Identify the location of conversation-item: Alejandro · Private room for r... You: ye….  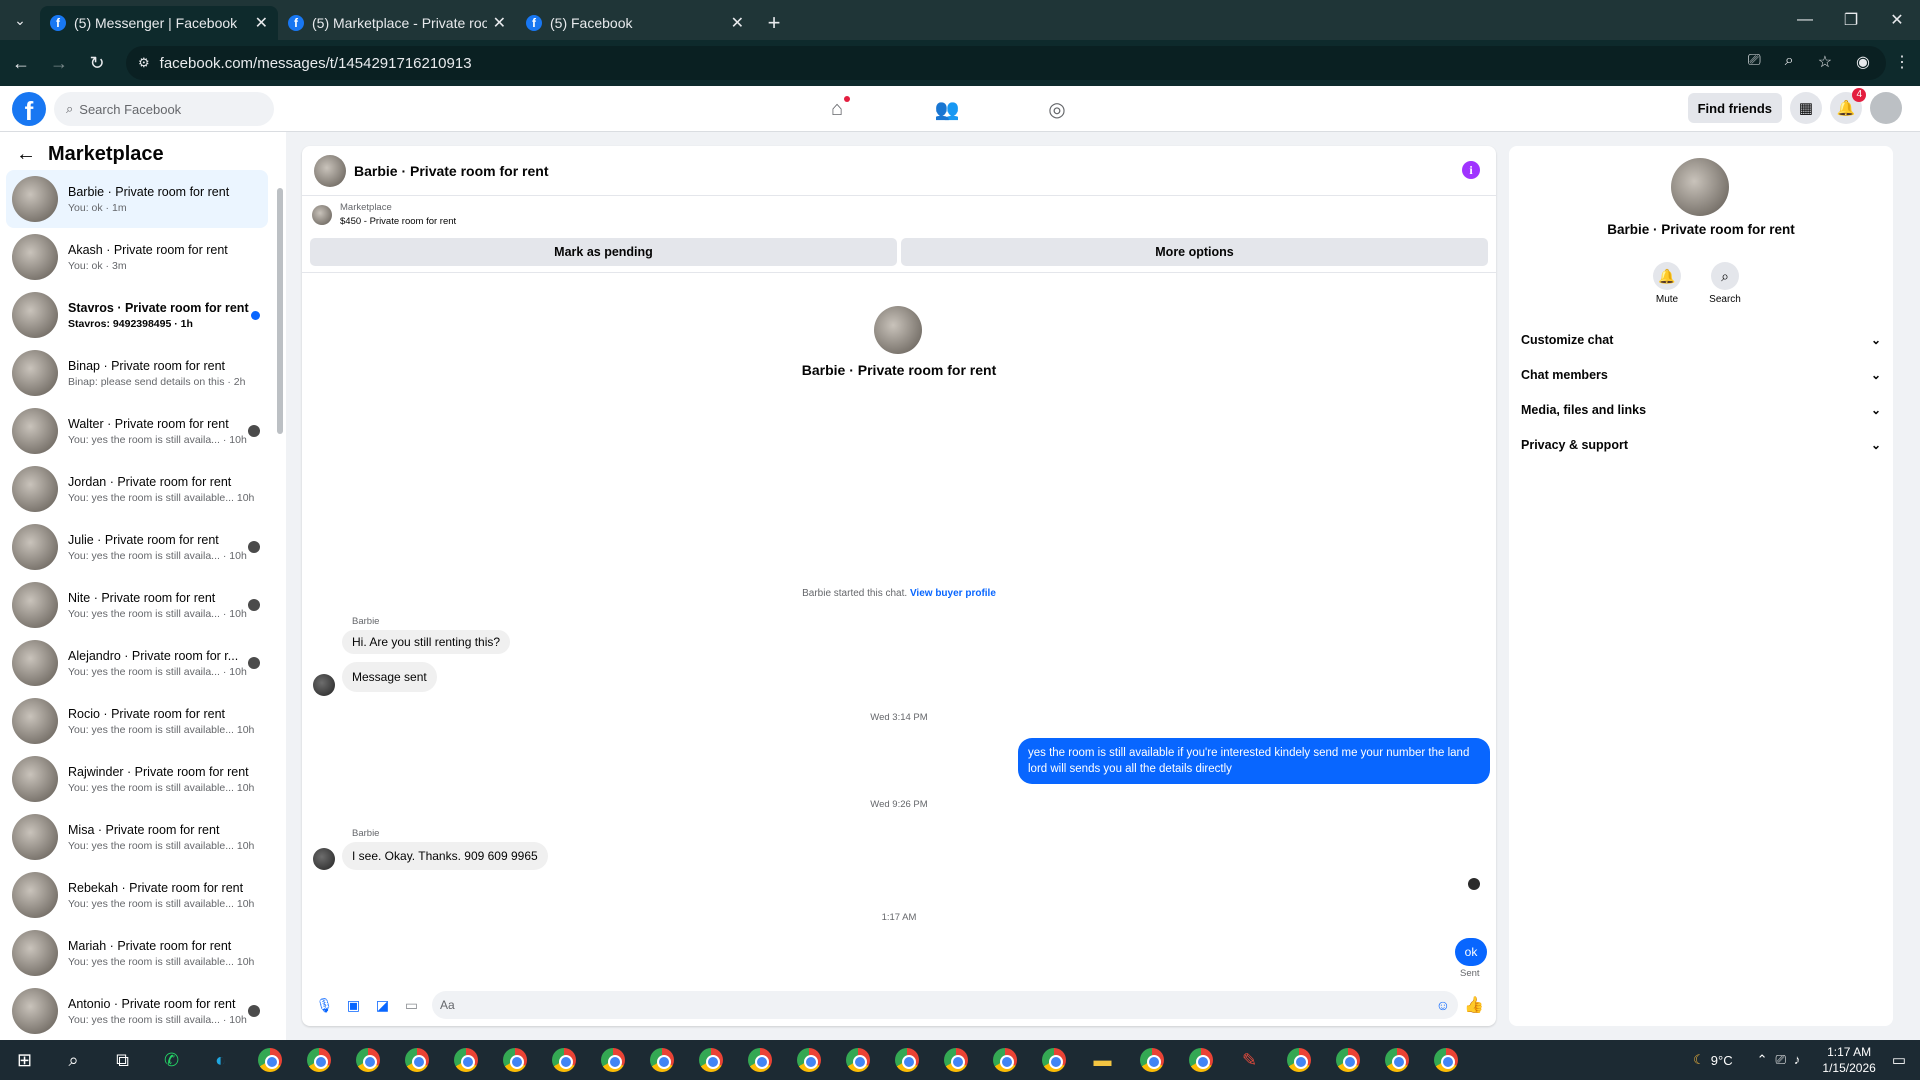
(137, 663).